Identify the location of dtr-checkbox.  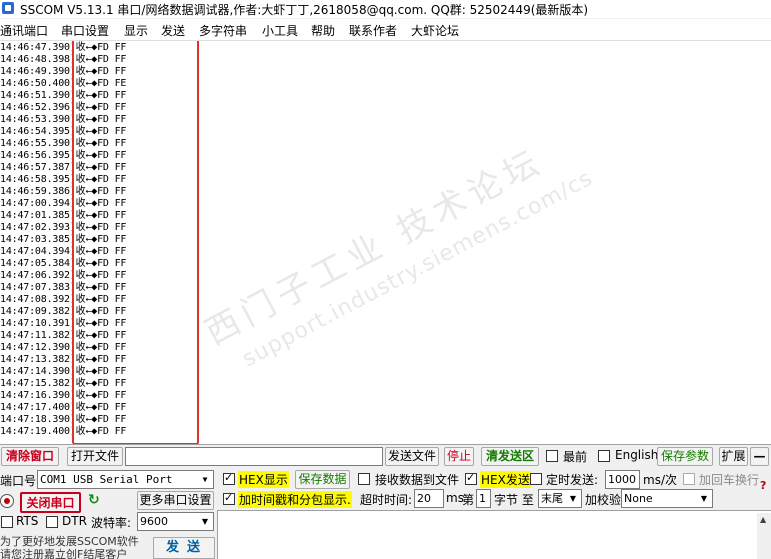
(52, 522).